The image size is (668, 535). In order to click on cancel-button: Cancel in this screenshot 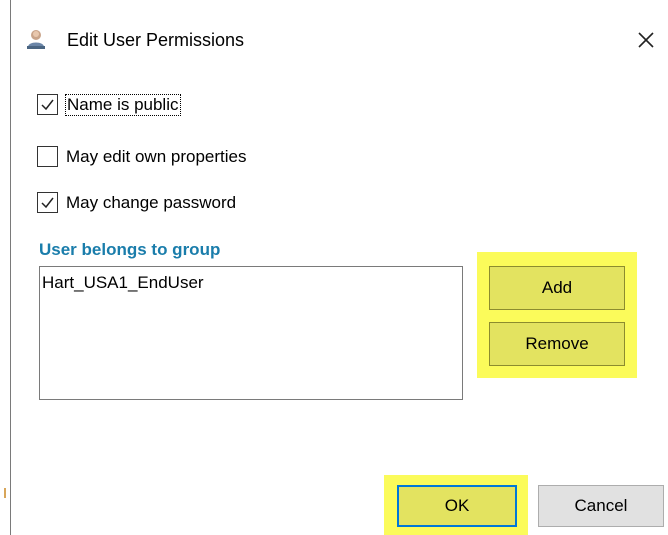, I will do `click(601, 506)`.